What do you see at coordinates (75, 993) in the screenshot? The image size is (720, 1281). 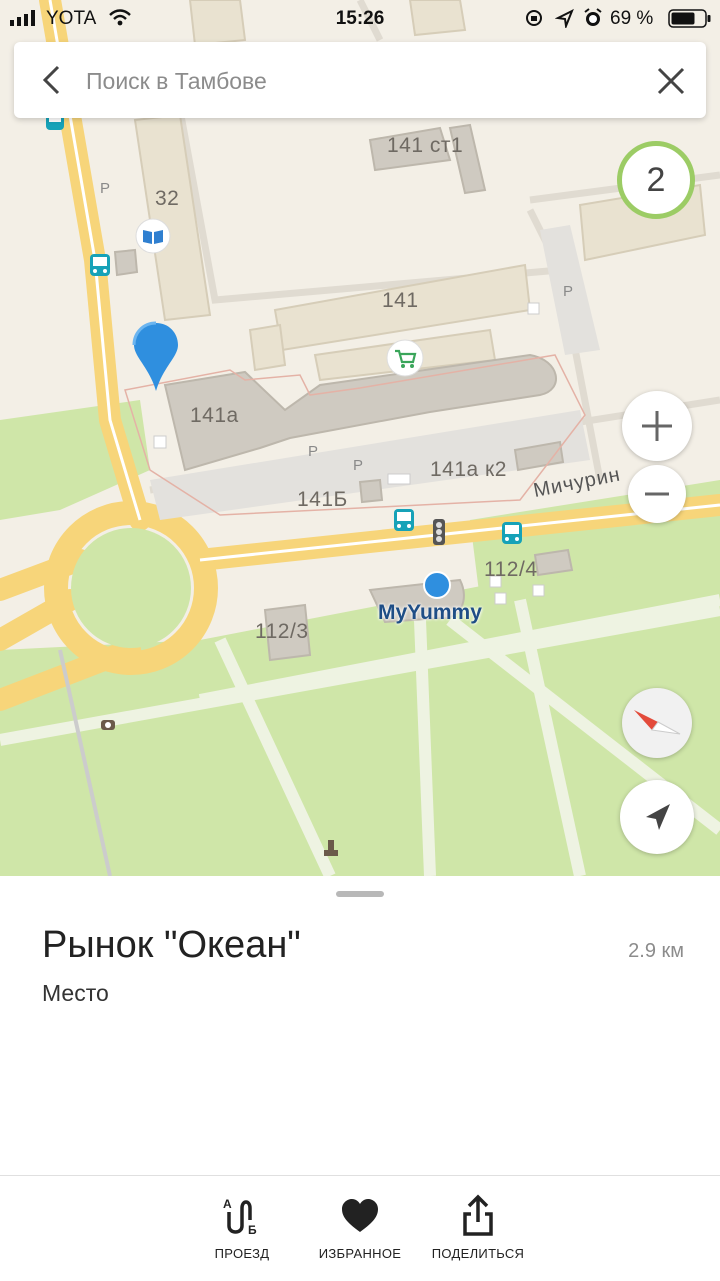 I see `place-type: Место` at bounding box center [75, 993].